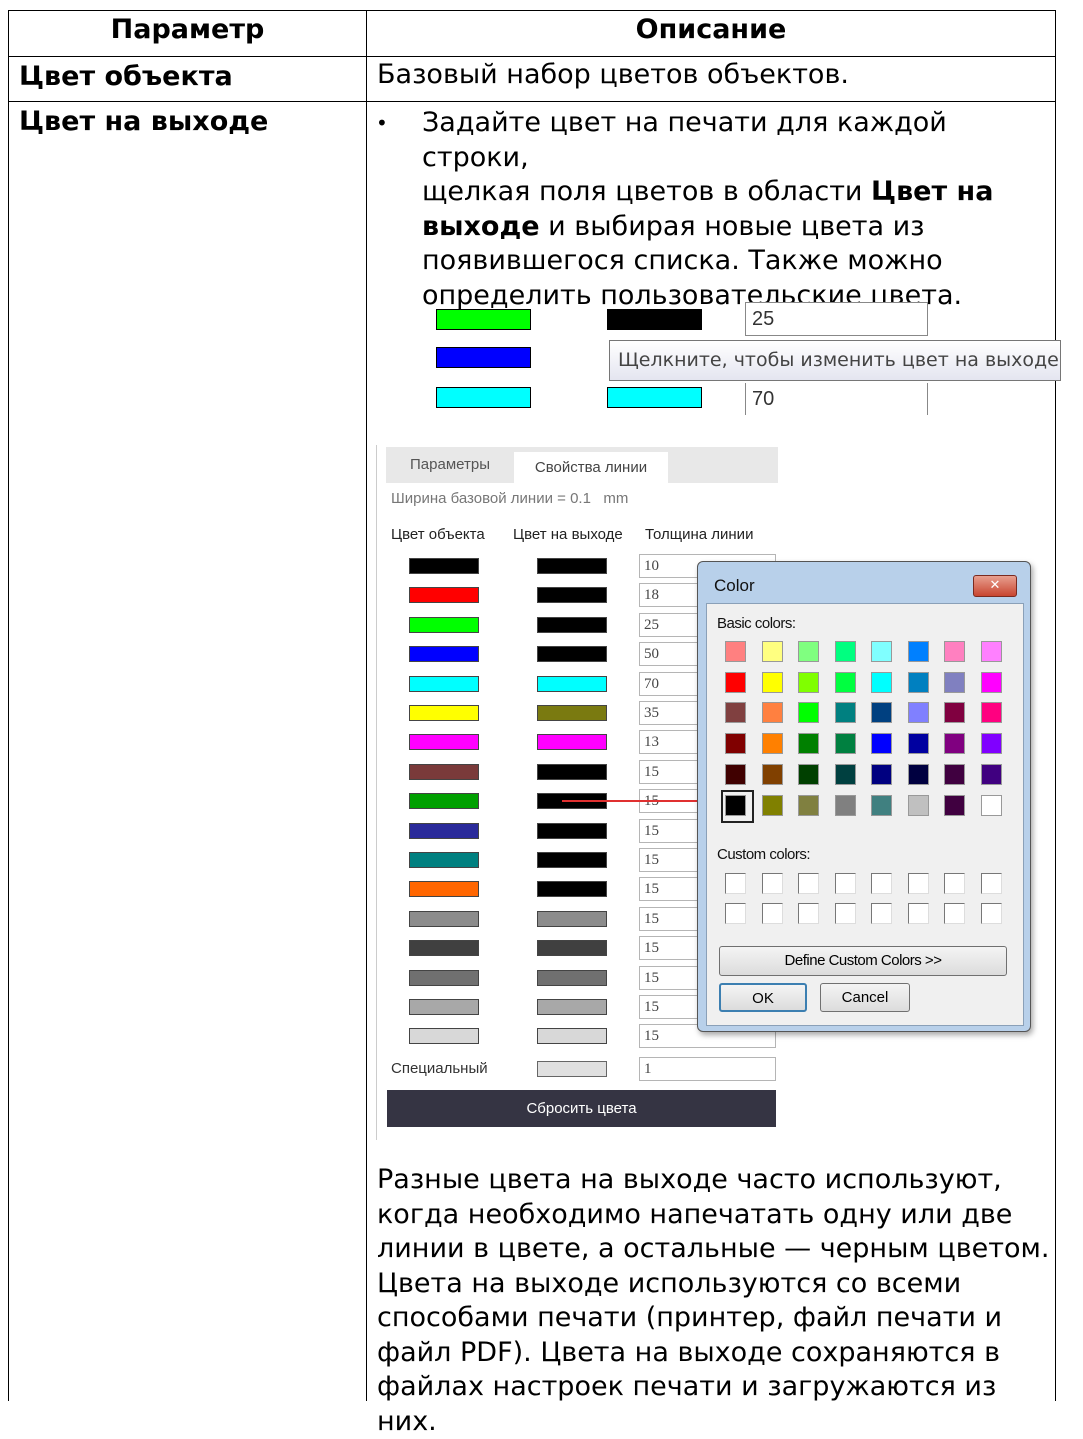  I want to click on dialog-close-button: ✕, so click(995, 586).